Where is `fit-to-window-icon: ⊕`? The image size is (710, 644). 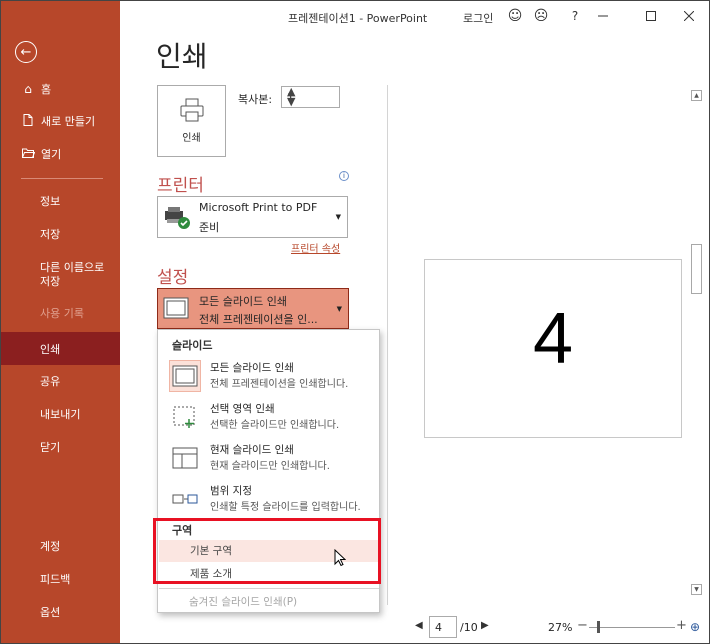
fit-to-window-icon: ⊕ is located at coordinates (695, 627).